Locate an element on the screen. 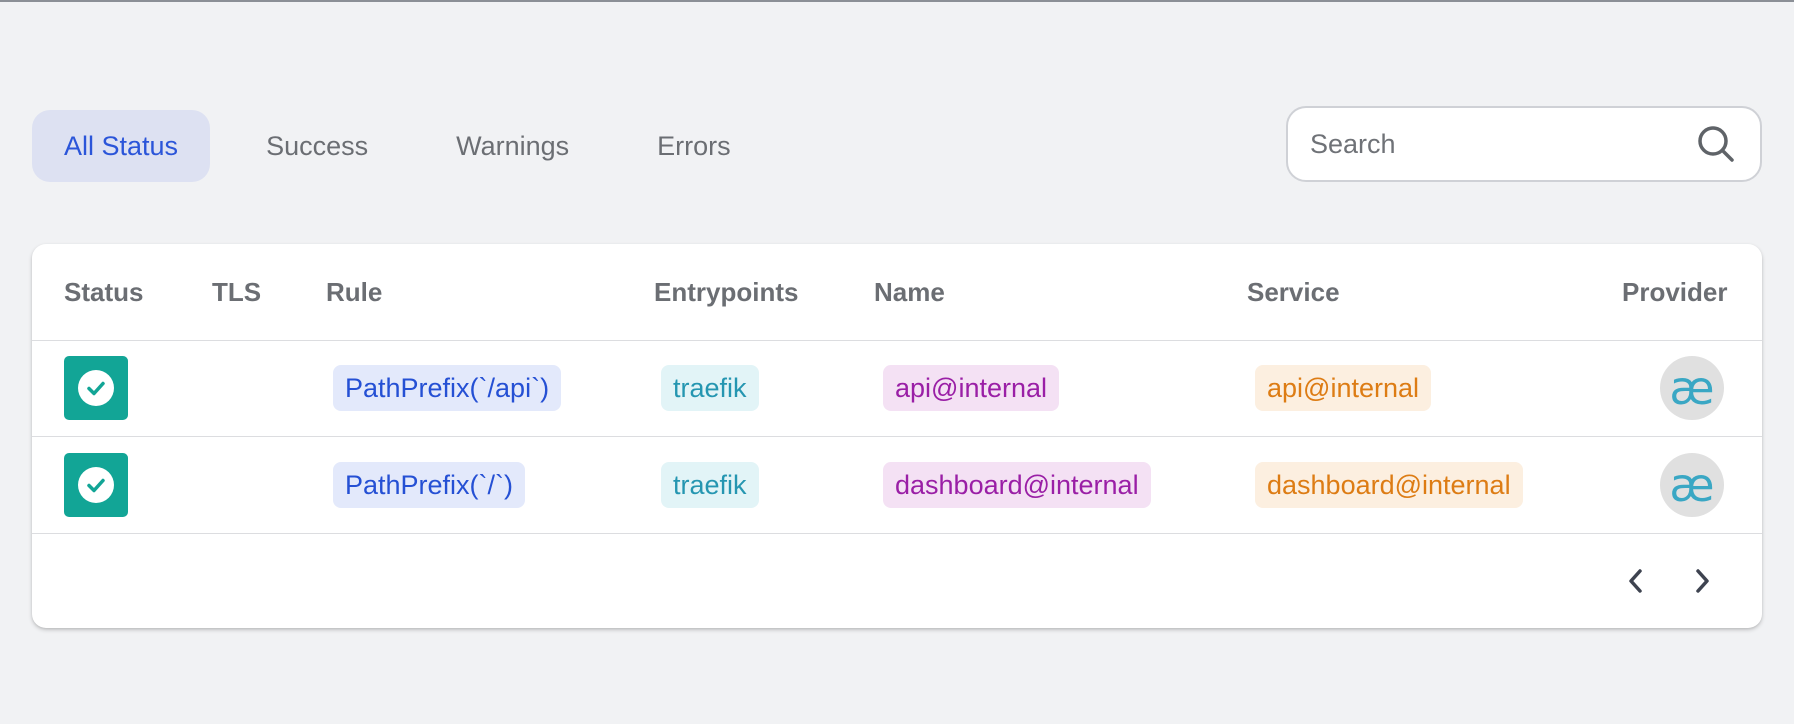  status-filter-tabs: All Status Success Warnings Errors is located at coordinates (409, 146).